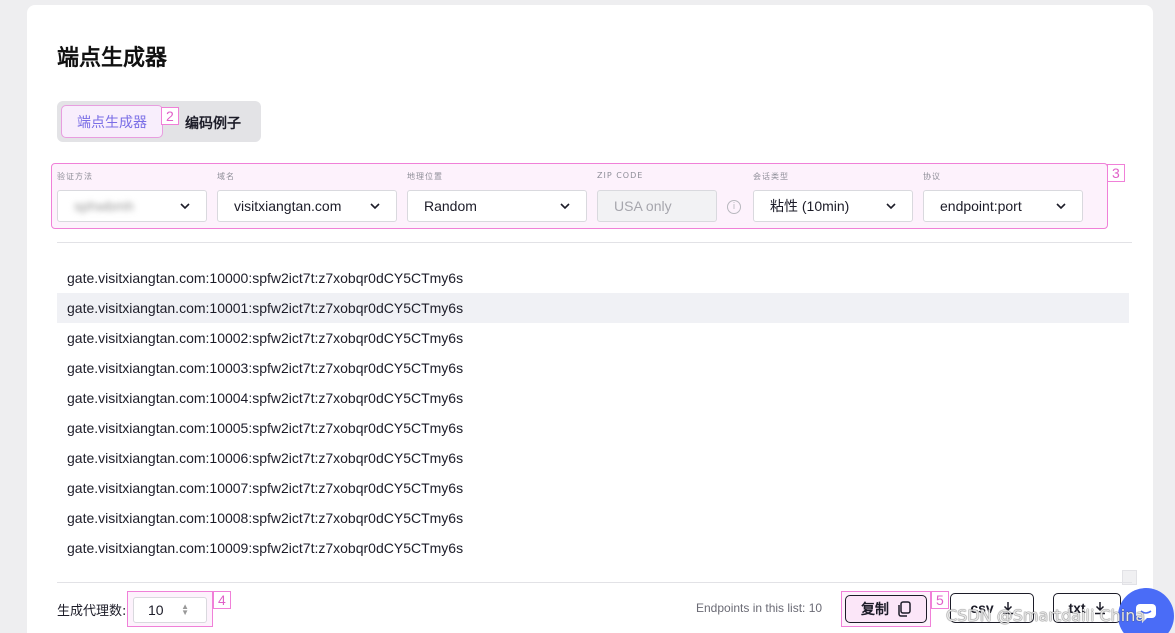 The height and width of the screenshot is (633, 1175). Describe the element at coordinates (288, 206) in the screenshot. I see `domain-value: visitxiangtan.com` at that location.